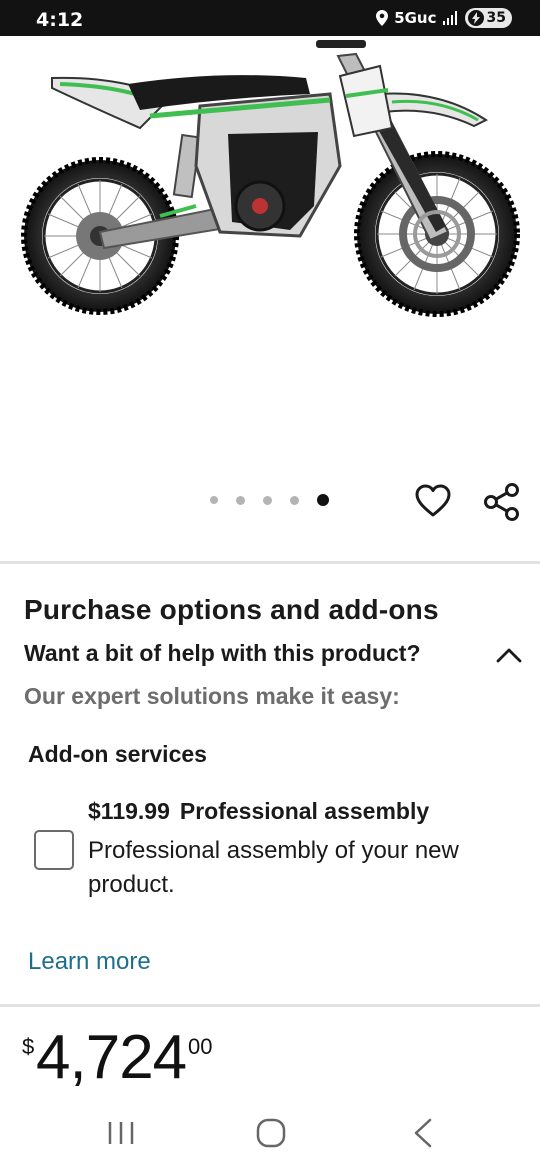  I want to click on system-nav-bar, so click(270, 1135).